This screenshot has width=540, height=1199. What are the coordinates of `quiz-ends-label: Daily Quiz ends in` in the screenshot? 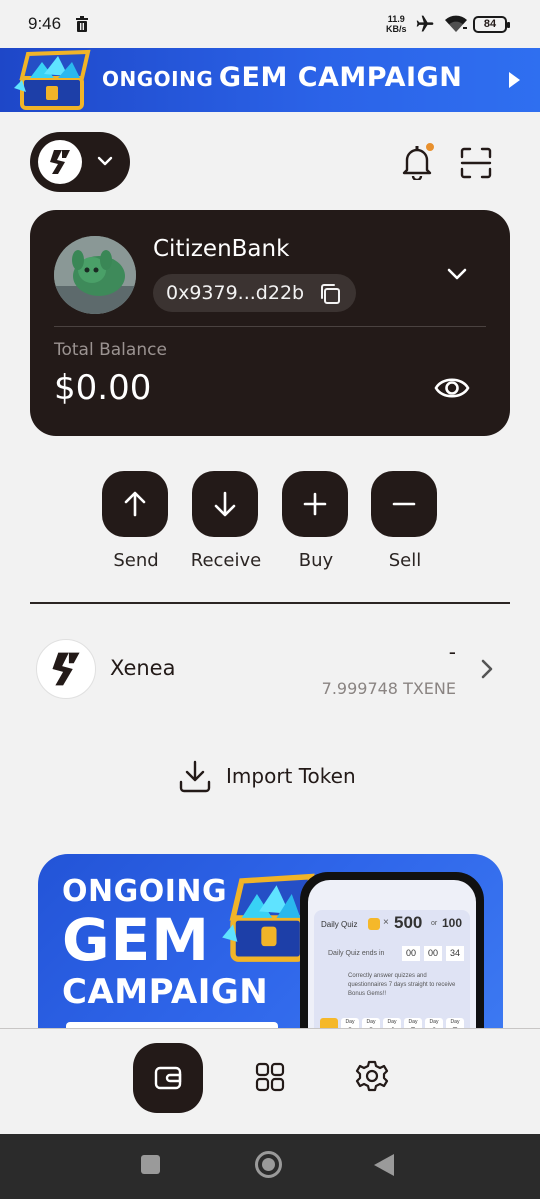 It's located at (356, 953).